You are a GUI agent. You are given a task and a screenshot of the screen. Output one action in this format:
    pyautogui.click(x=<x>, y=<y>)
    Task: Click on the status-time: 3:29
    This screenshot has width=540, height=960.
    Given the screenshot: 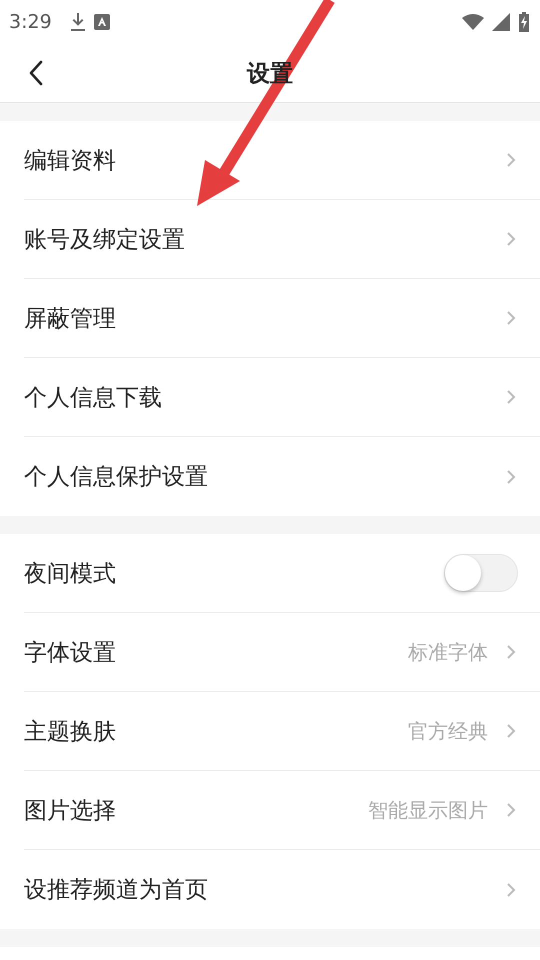 What is the action you would take?
    pyautogui.click(x=30, y=22)
    